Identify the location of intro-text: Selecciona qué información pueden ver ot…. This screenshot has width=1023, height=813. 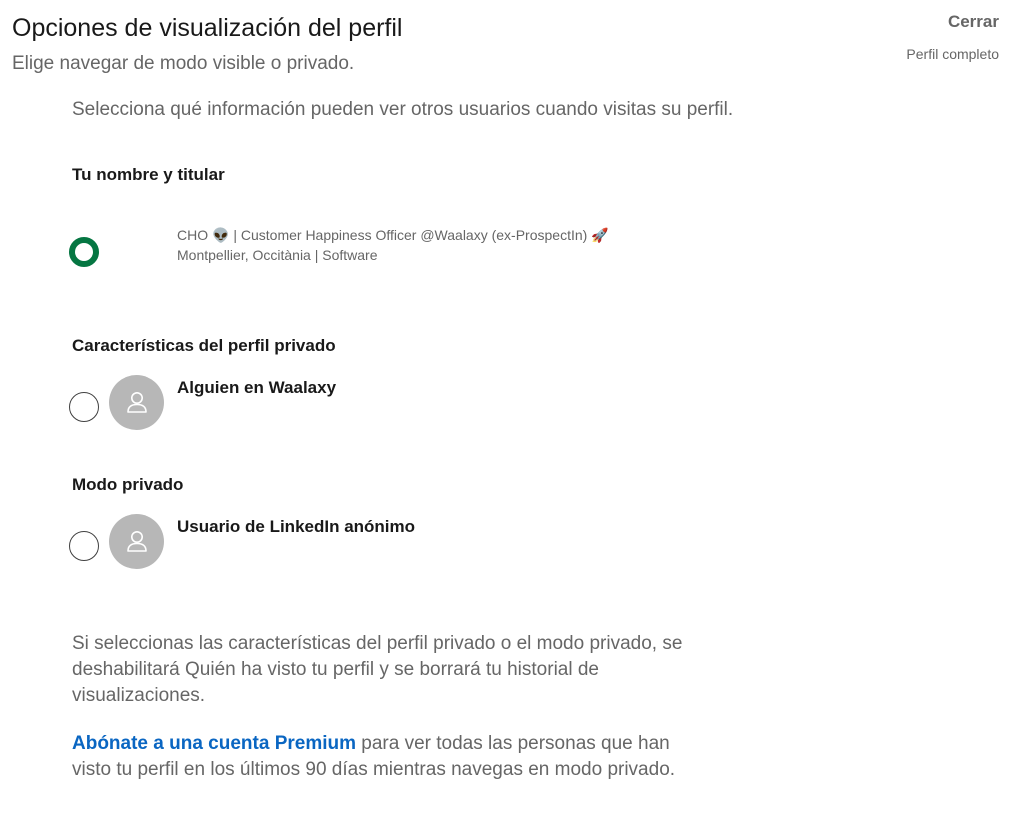
(403, 109).